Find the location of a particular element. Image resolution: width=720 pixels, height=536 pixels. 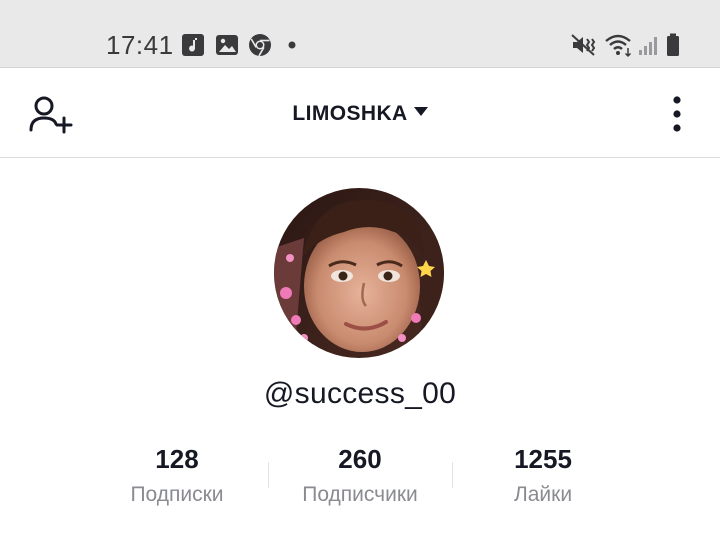

stat-following: 128 Подписки is located at coordinates (177, 475).